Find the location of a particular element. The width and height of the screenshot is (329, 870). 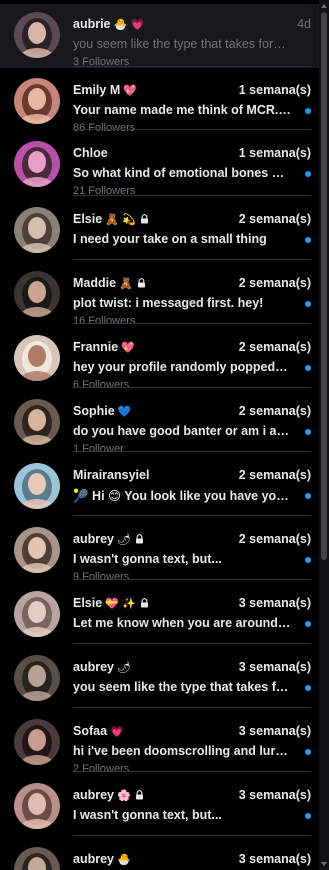

name-emoji: 🌶 is located at coordinates (124, 667).